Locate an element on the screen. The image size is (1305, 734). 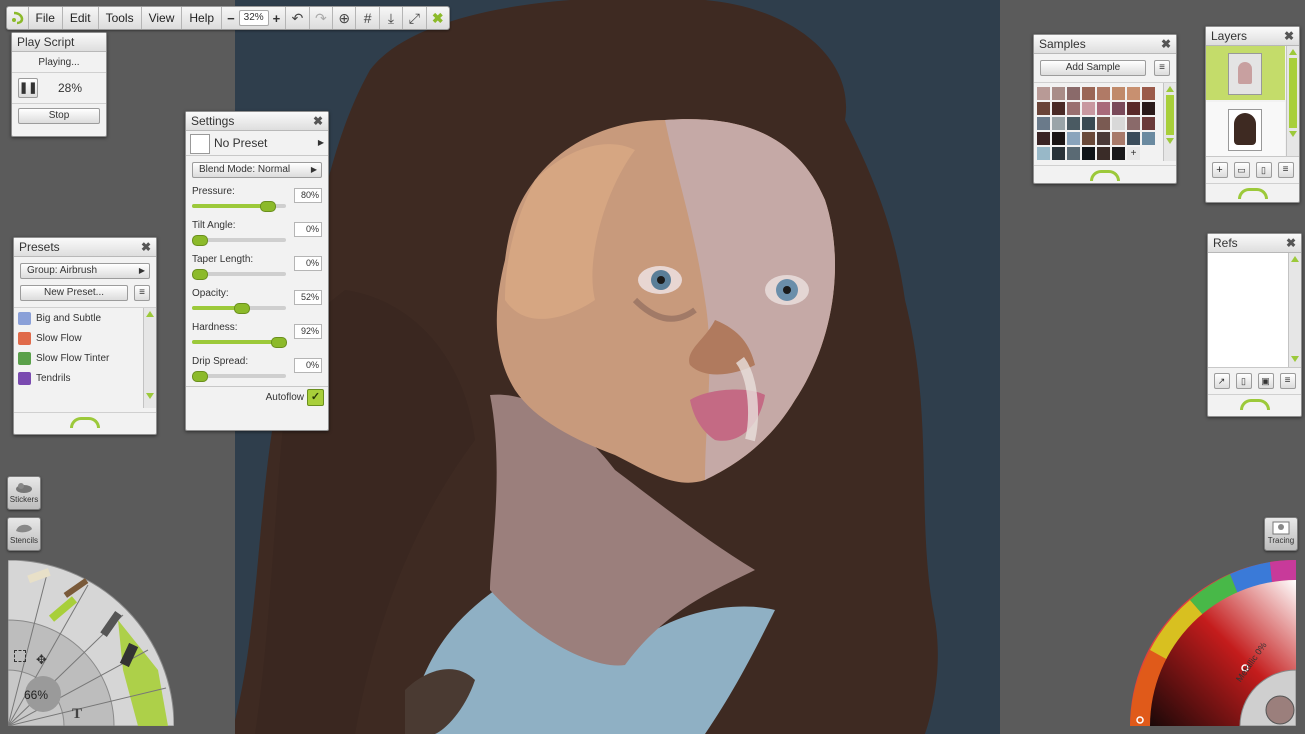
scroll-up-icon is located at coordinates (1170, 89).